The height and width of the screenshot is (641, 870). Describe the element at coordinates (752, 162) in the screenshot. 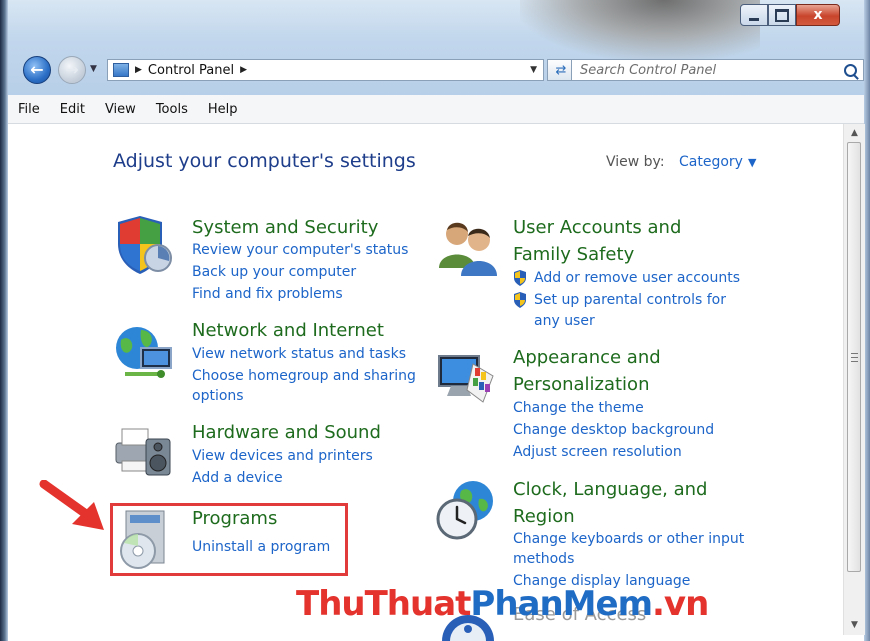

I see `view-by-caret-icon: ▼` at that location.